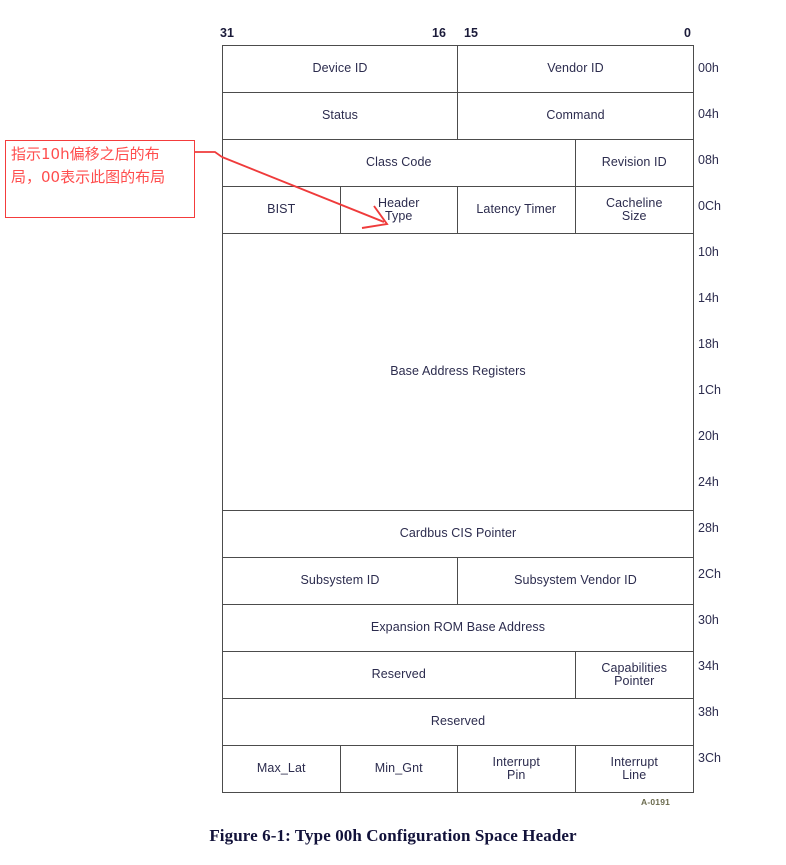  I want to click on offset-label-00h: 00h, so click(708, 68).